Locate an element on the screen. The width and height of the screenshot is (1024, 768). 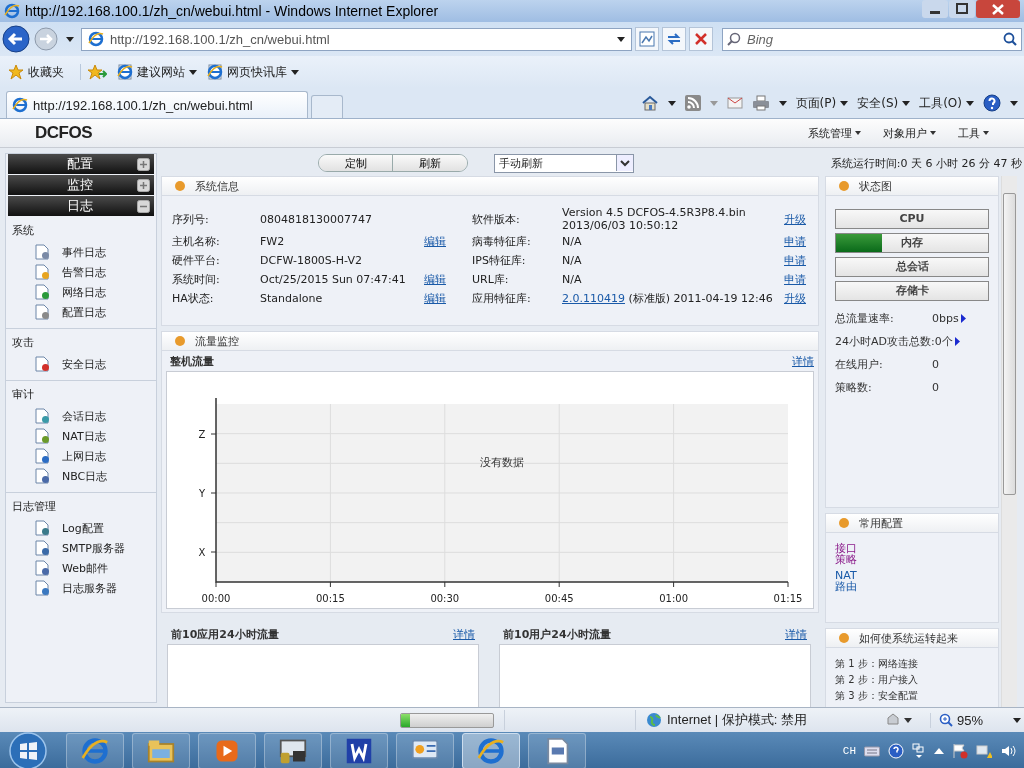
config-link: 路由 is located at coordinates (912, 586).